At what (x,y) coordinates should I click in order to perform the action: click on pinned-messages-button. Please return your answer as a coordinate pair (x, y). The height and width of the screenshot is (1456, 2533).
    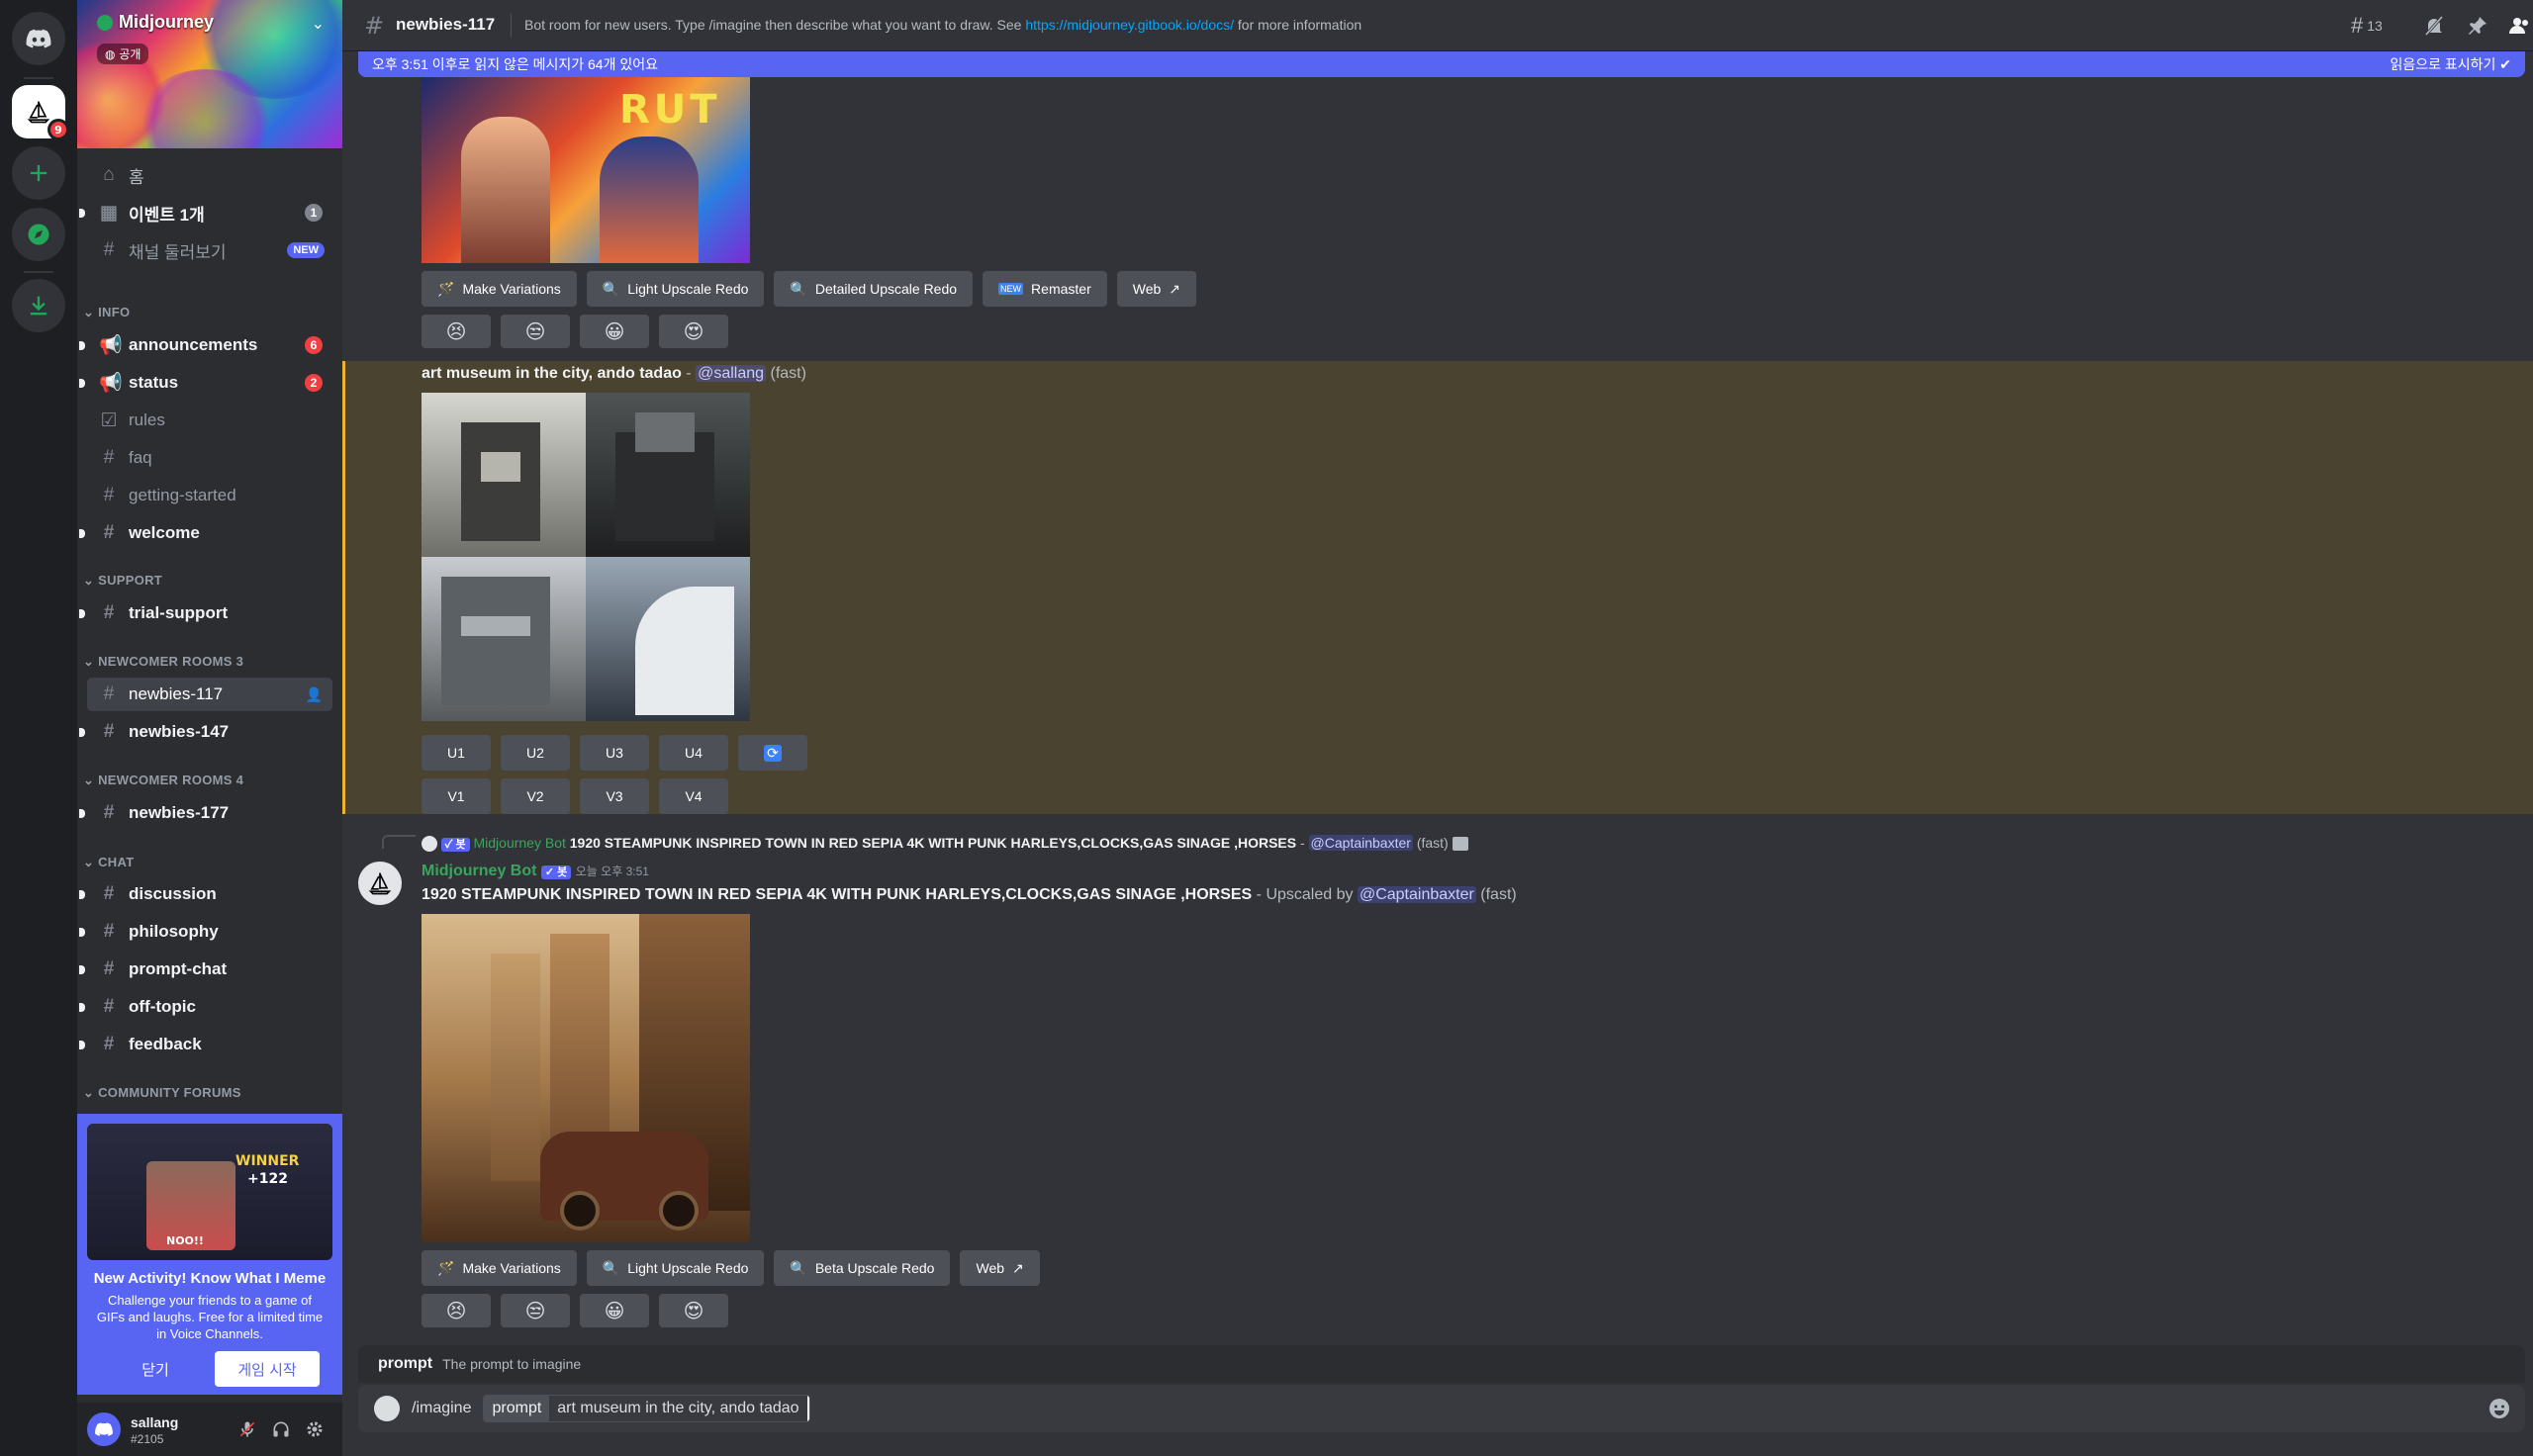
    Looking at the image, I should click on (2477, 26).